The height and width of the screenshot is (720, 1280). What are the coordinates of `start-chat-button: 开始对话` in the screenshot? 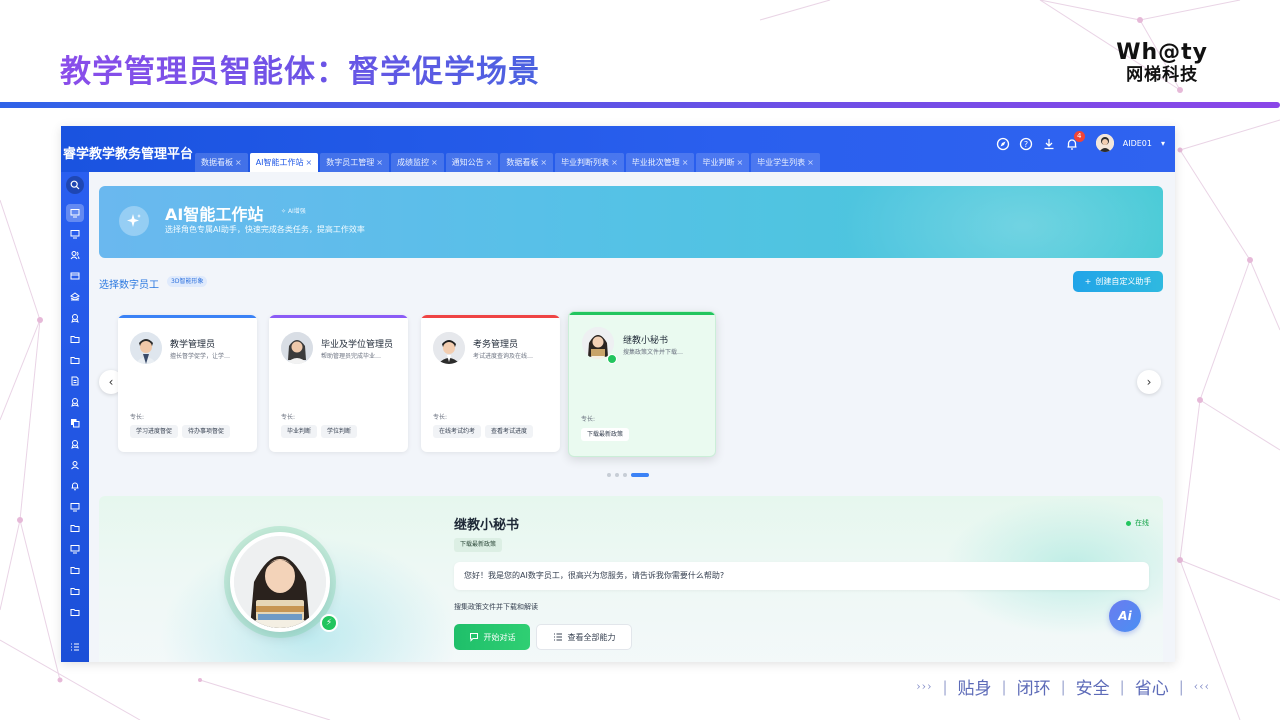 It's located at (492, 637).